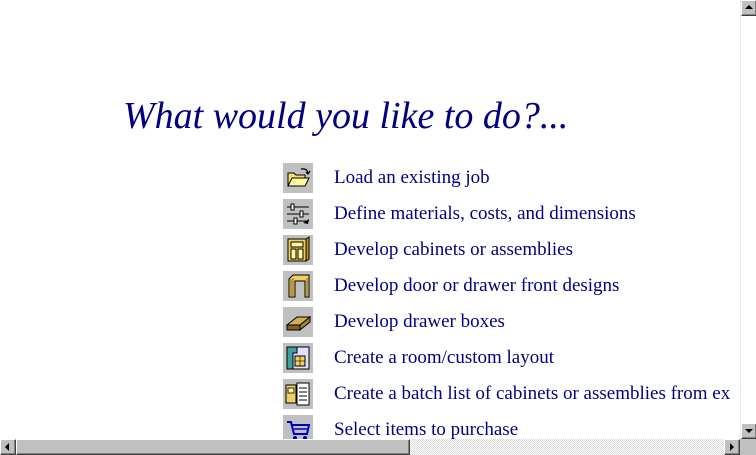 This screenshot has height=455, width=756. Describe the element at coordinates (298, 178) in the screenshot. I see `open-folder-icon` at that location.